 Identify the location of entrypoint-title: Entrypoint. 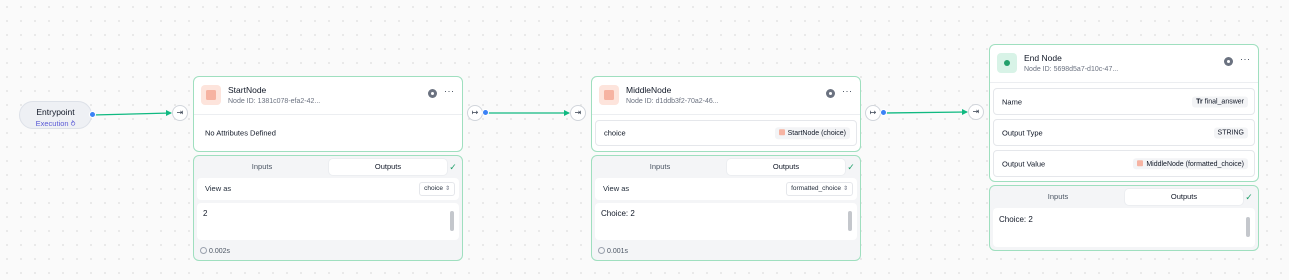
(55, 112).